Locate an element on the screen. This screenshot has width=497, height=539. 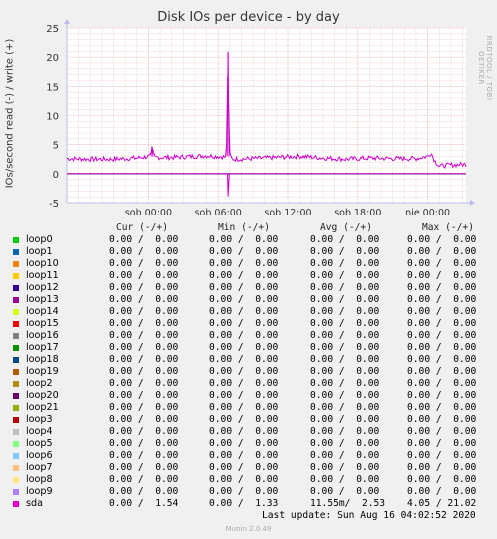
legend-name: loop6 is located at coordinates (39, 455).